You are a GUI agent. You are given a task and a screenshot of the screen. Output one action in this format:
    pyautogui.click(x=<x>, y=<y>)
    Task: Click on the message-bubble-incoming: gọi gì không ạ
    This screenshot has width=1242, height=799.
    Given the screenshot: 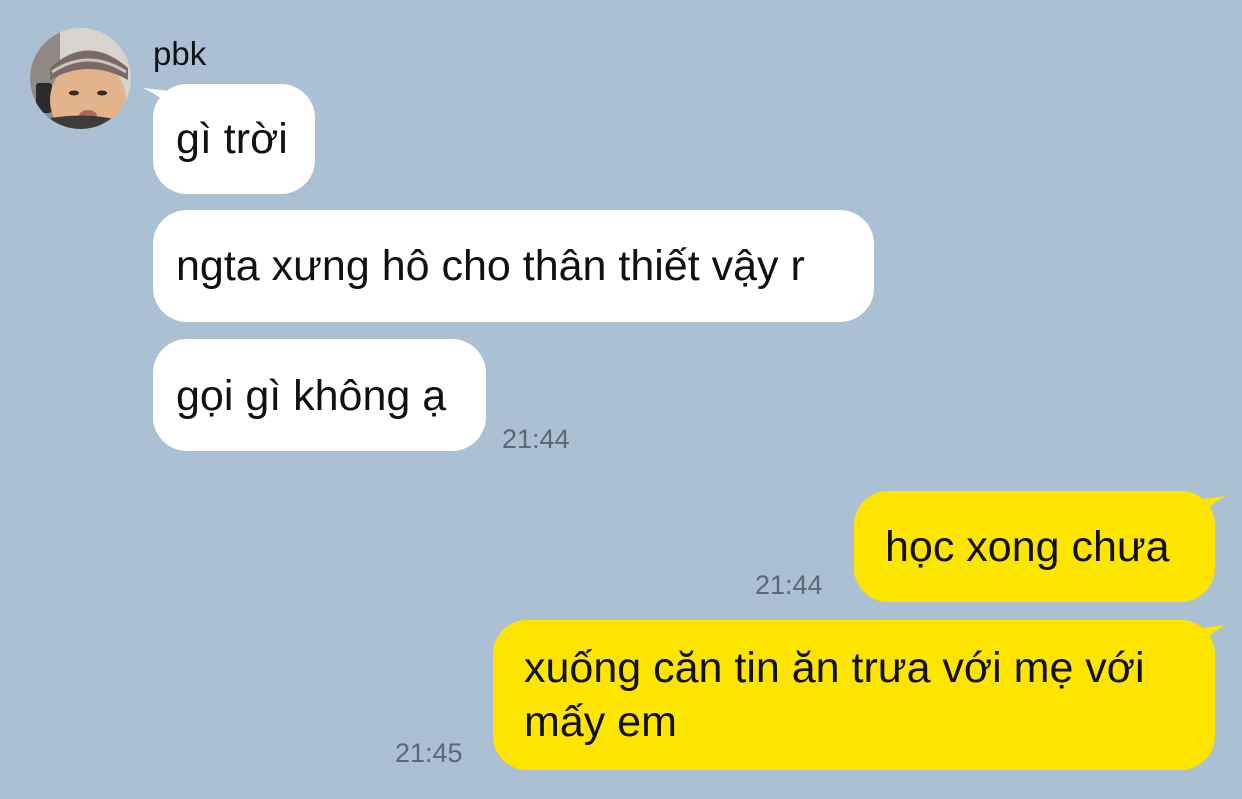 What is the action you would take?
    pyautogui.click(x=319, y=395)
    